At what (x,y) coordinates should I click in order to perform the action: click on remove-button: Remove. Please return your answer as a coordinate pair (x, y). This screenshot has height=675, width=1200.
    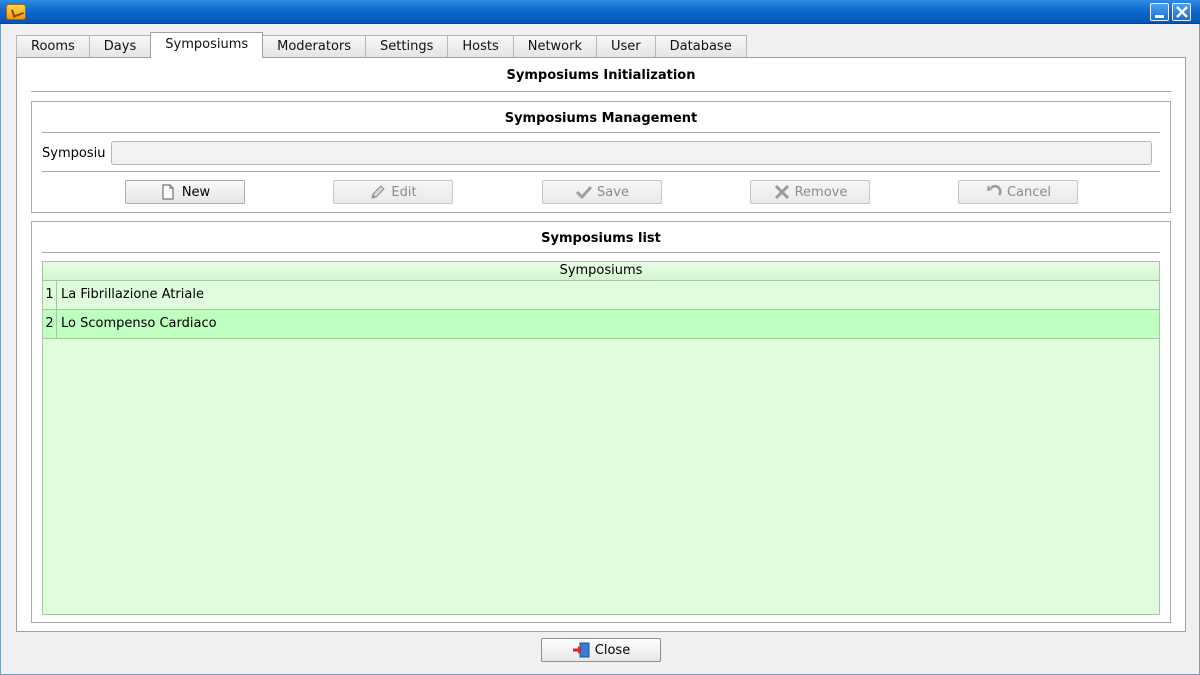
    Looking at the image, I should click on (810, 192).